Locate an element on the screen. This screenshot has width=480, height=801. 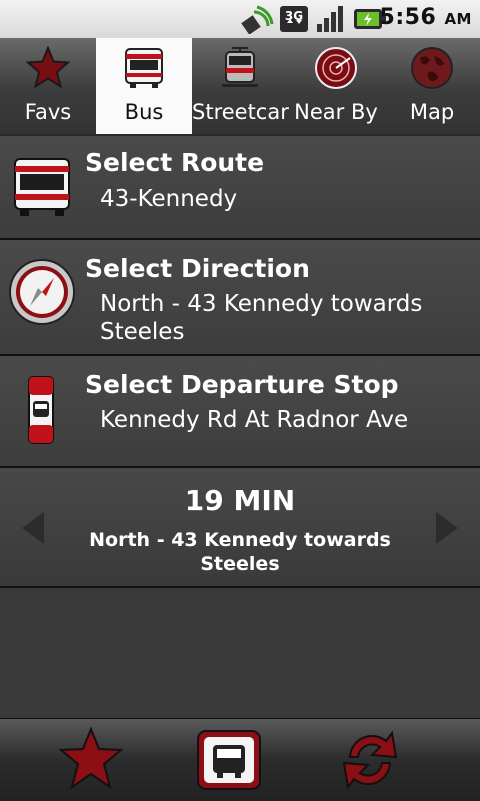
prediction-direction: North - 43 Kennedy towards Steeles is located at coordinates (240, 552).